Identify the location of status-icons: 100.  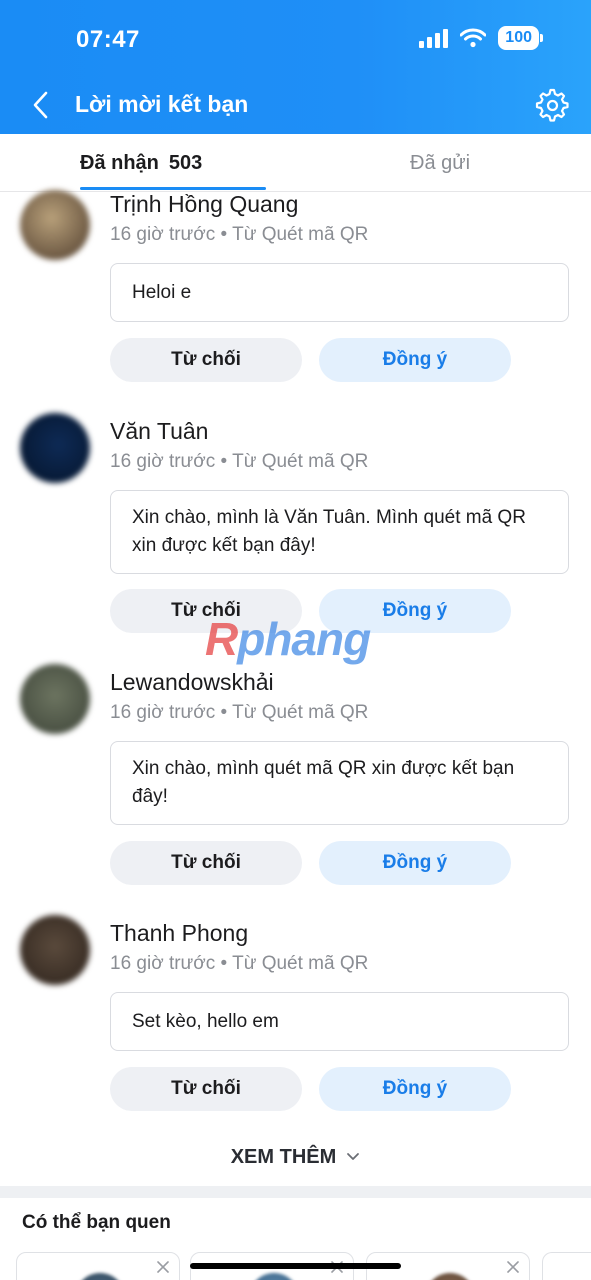
(481, 38).